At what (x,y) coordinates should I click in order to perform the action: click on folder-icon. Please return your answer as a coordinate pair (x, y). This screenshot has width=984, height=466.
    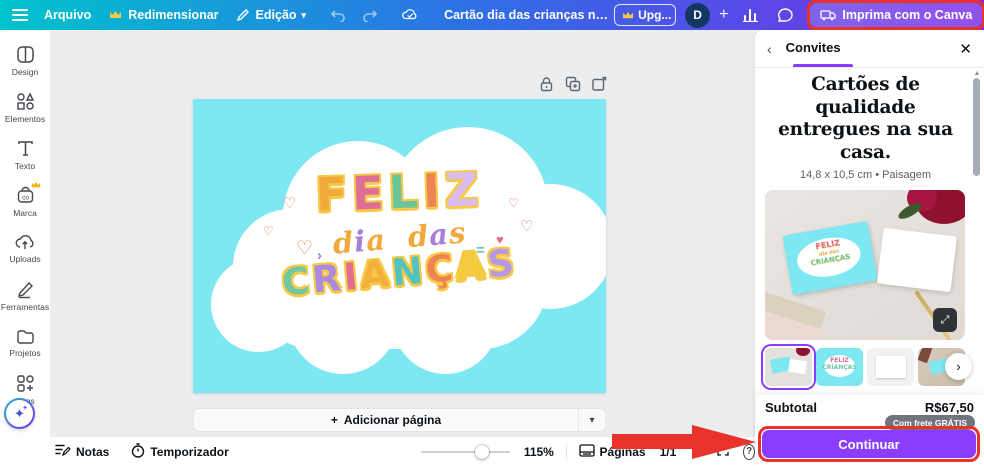
    Looking at the image, I should click on (25, 337).